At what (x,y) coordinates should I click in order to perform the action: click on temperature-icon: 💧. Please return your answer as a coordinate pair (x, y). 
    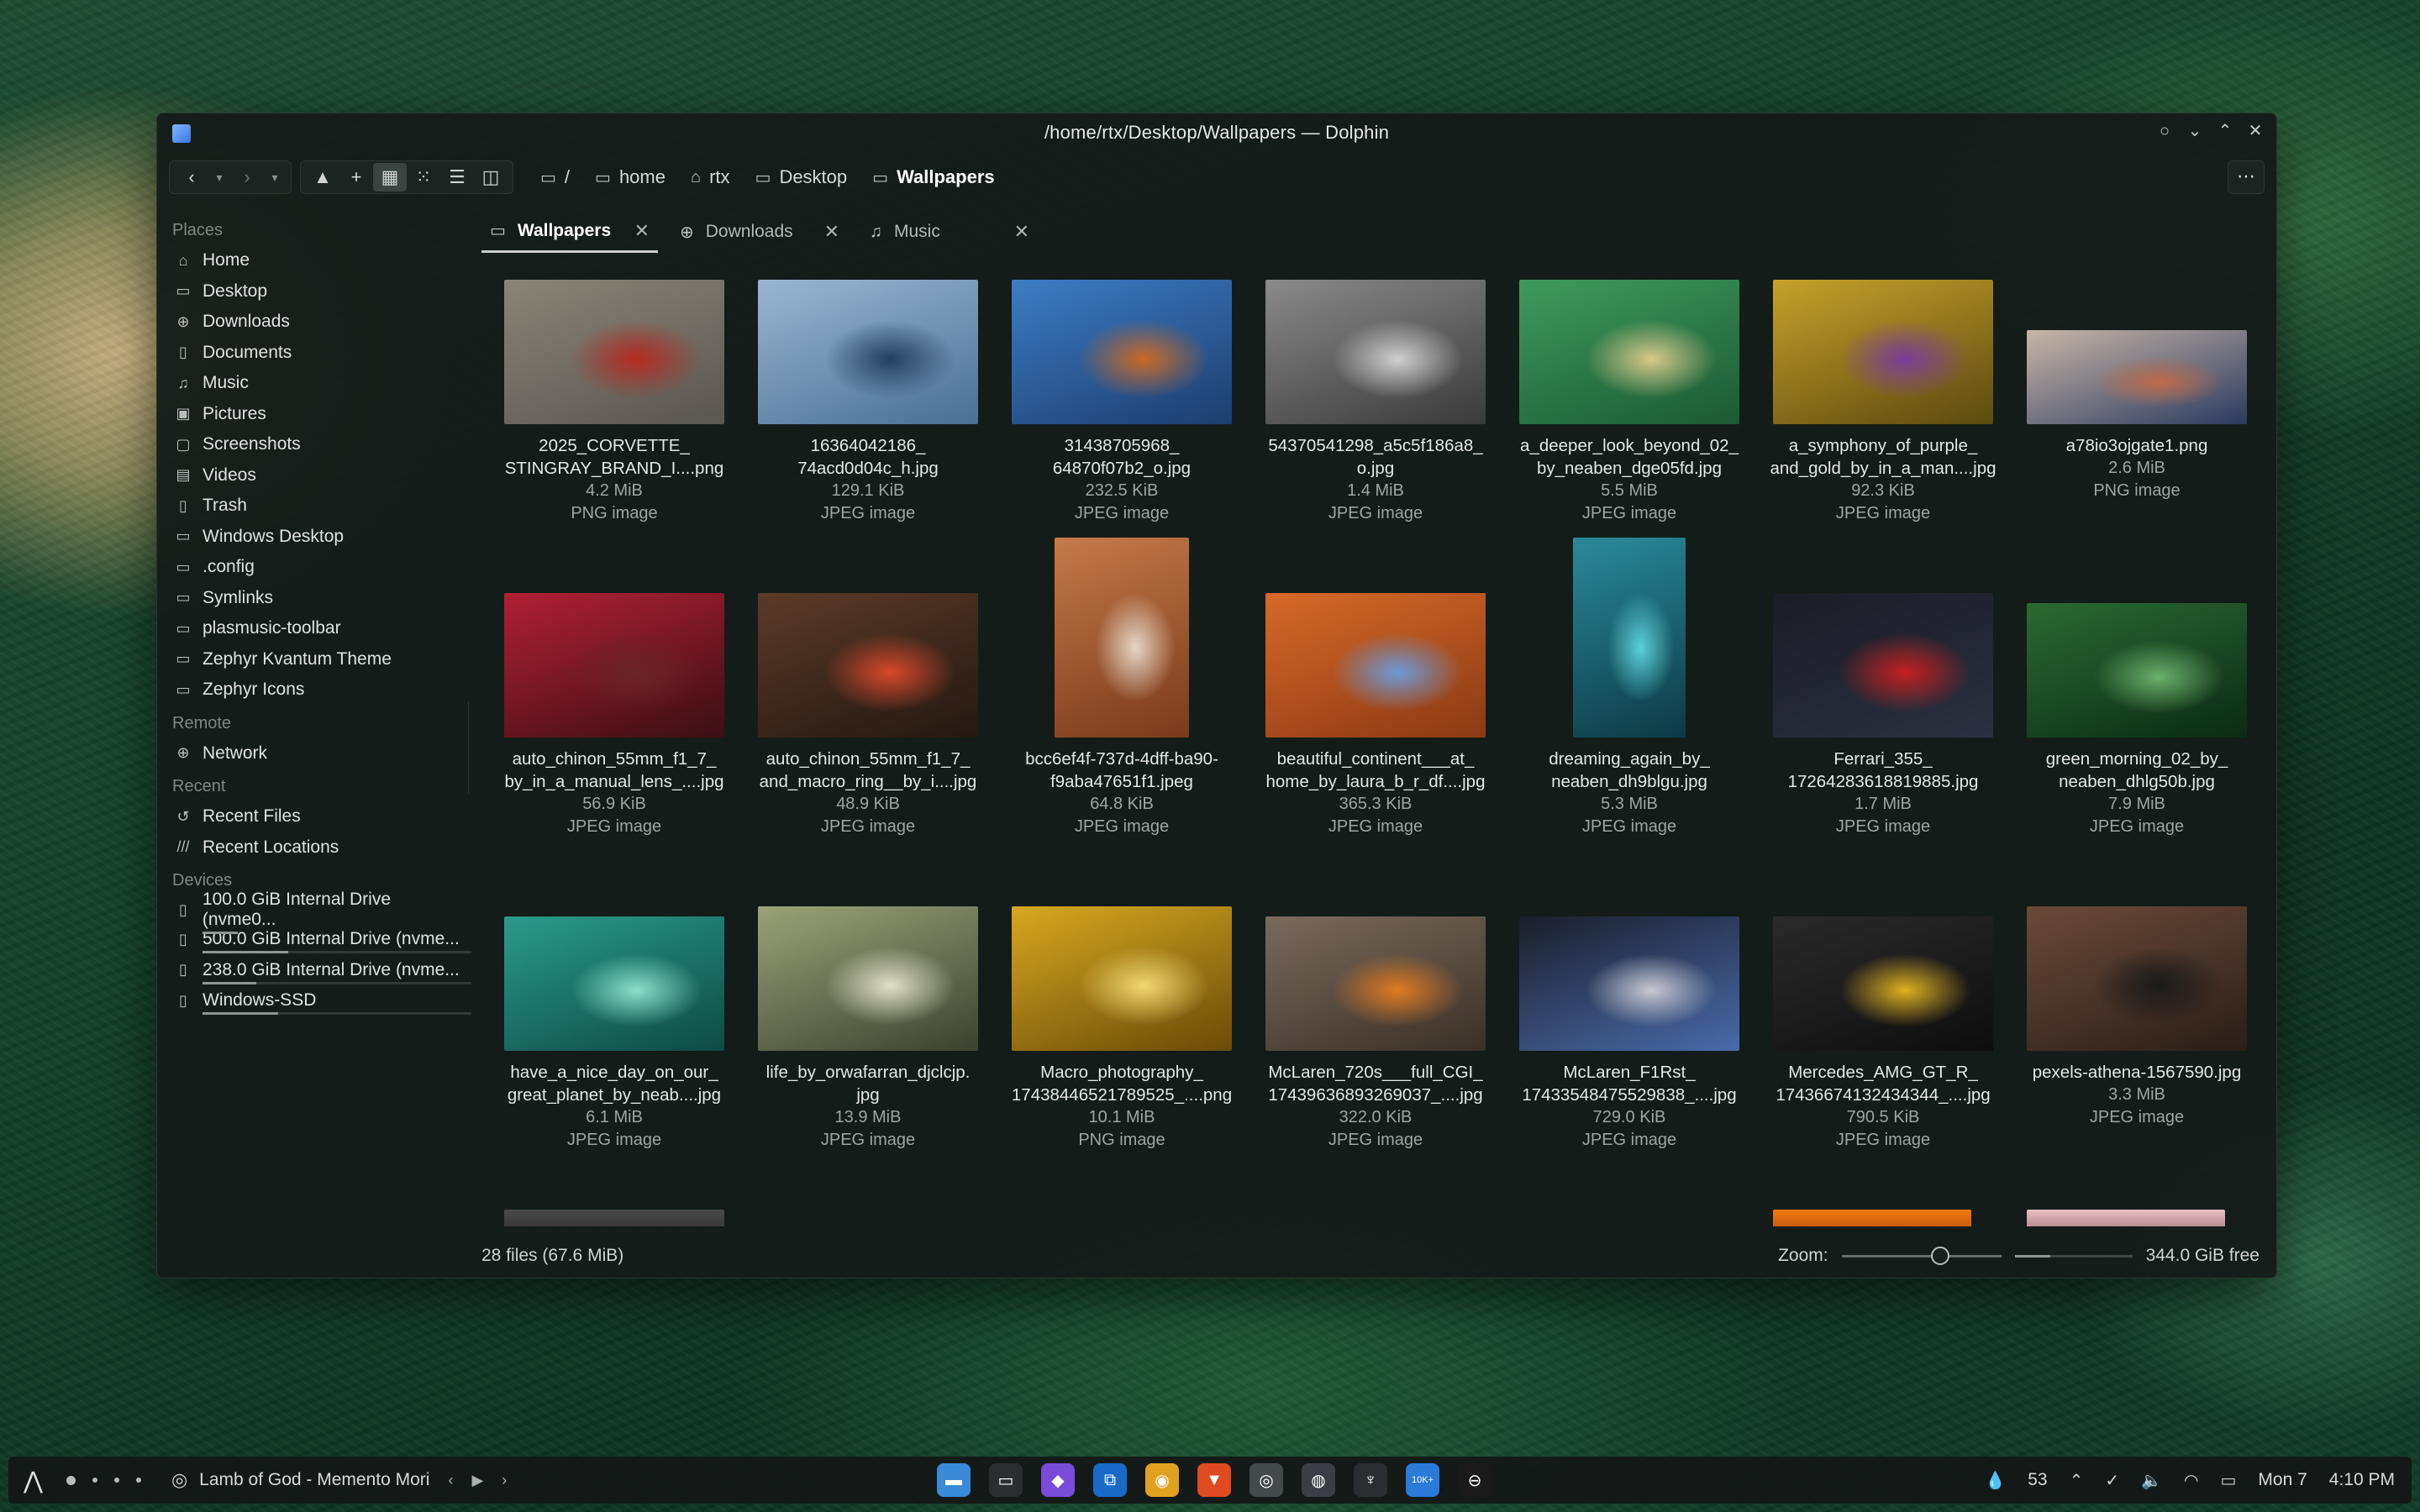
    Looking at the image, I should click on (1995, 1480).